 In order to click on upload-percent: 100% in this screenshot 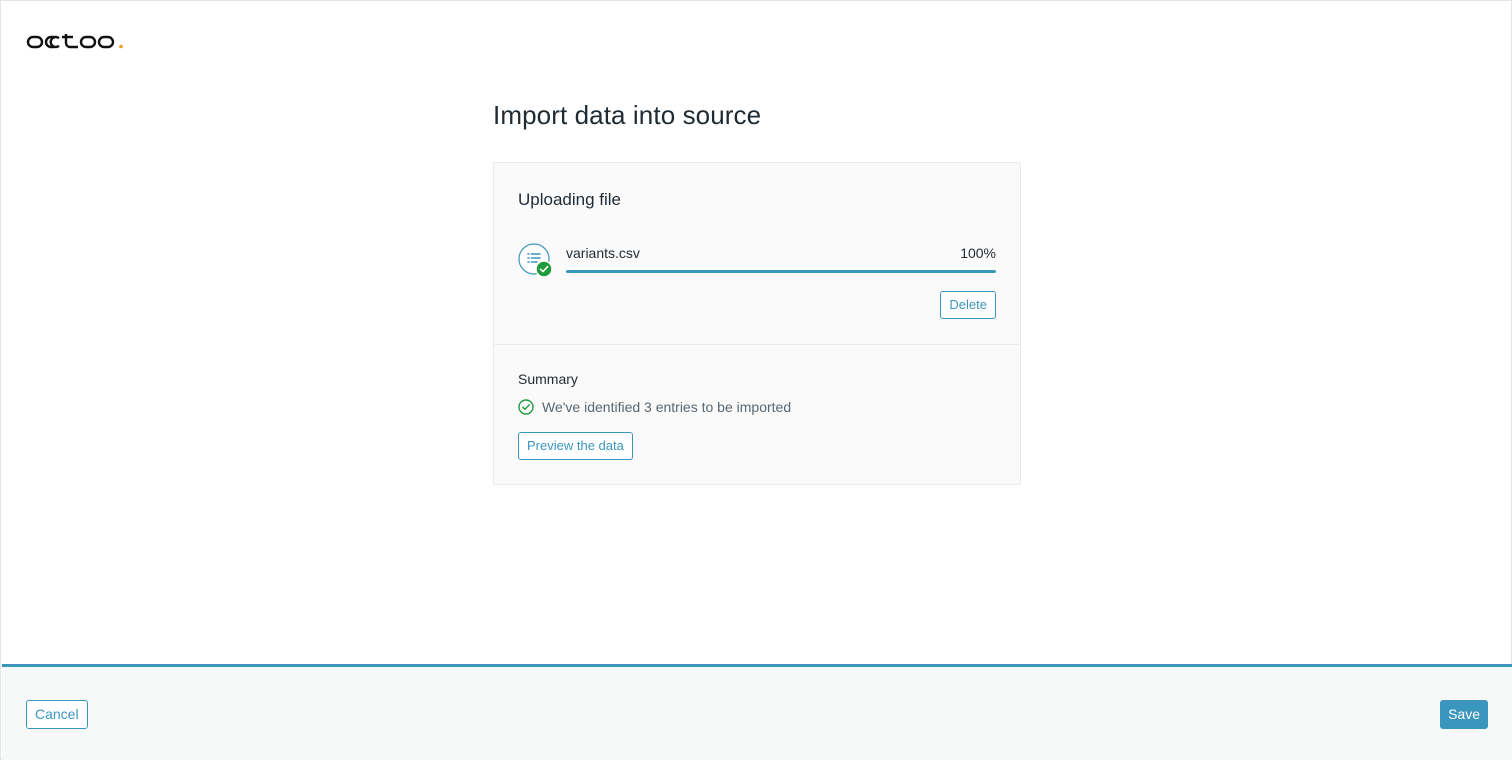, I will do `click(978, 253)`.